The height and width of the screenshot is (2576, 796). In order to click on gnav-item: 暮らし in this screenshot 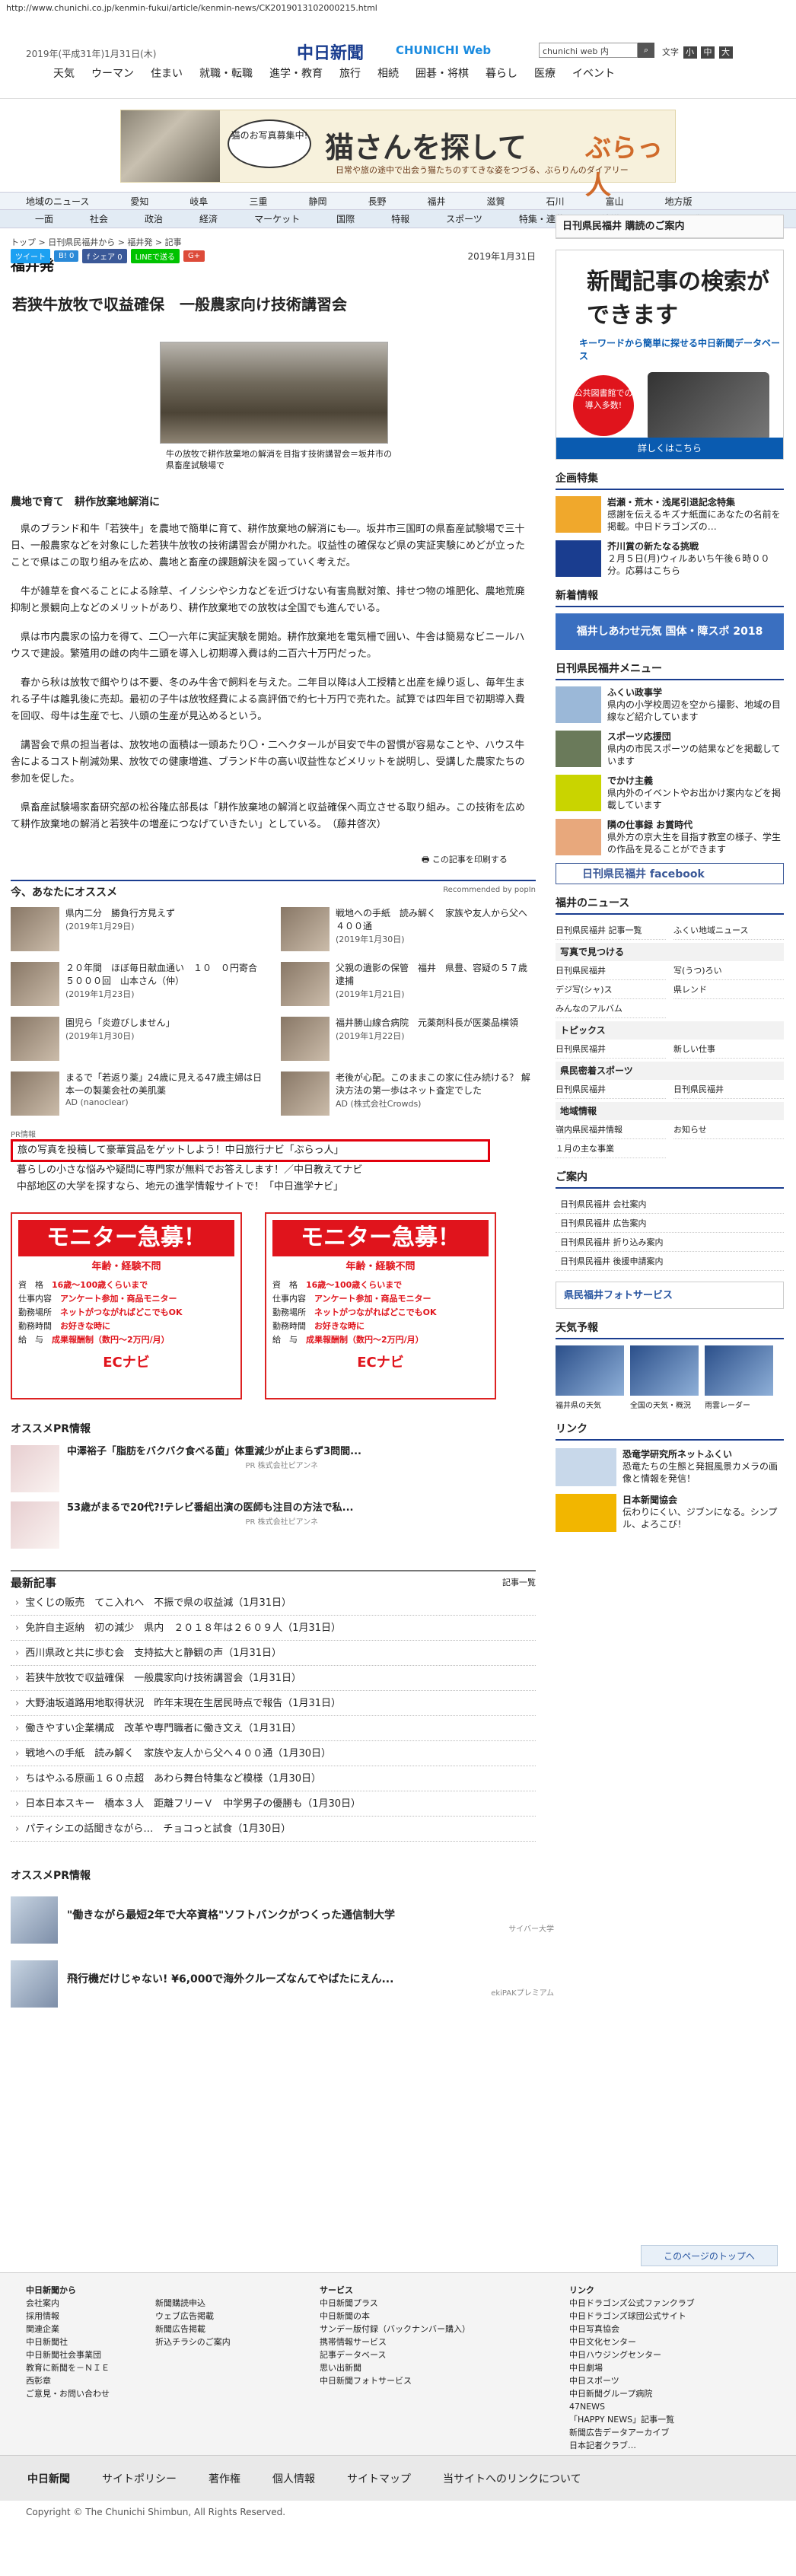, I will do `click(502, 73)`.